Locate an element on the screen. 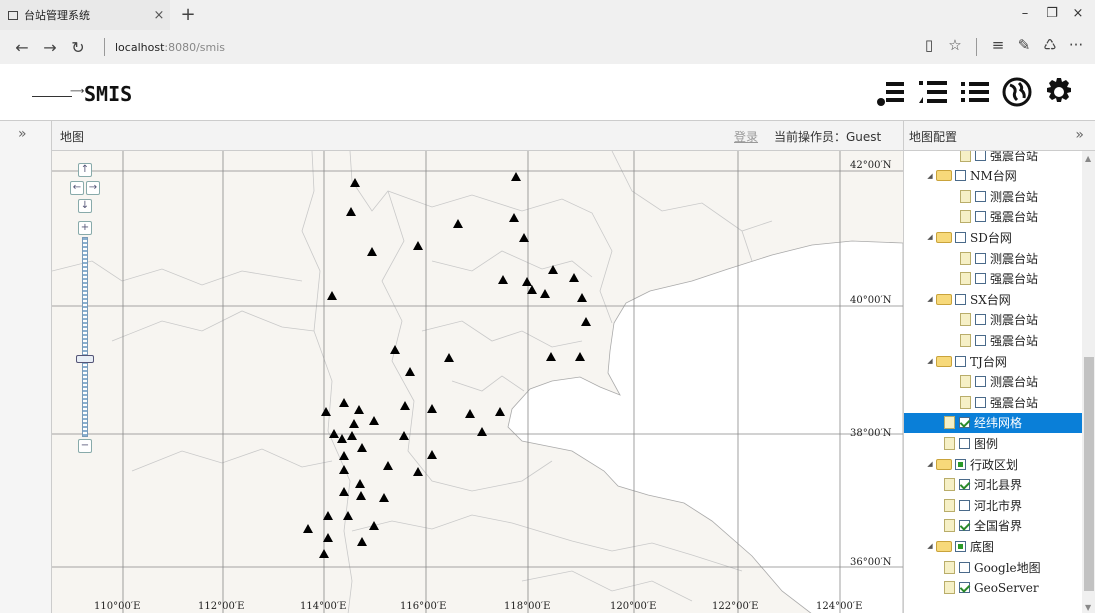  ordered-list-icon is located at coordinates (933, 92).